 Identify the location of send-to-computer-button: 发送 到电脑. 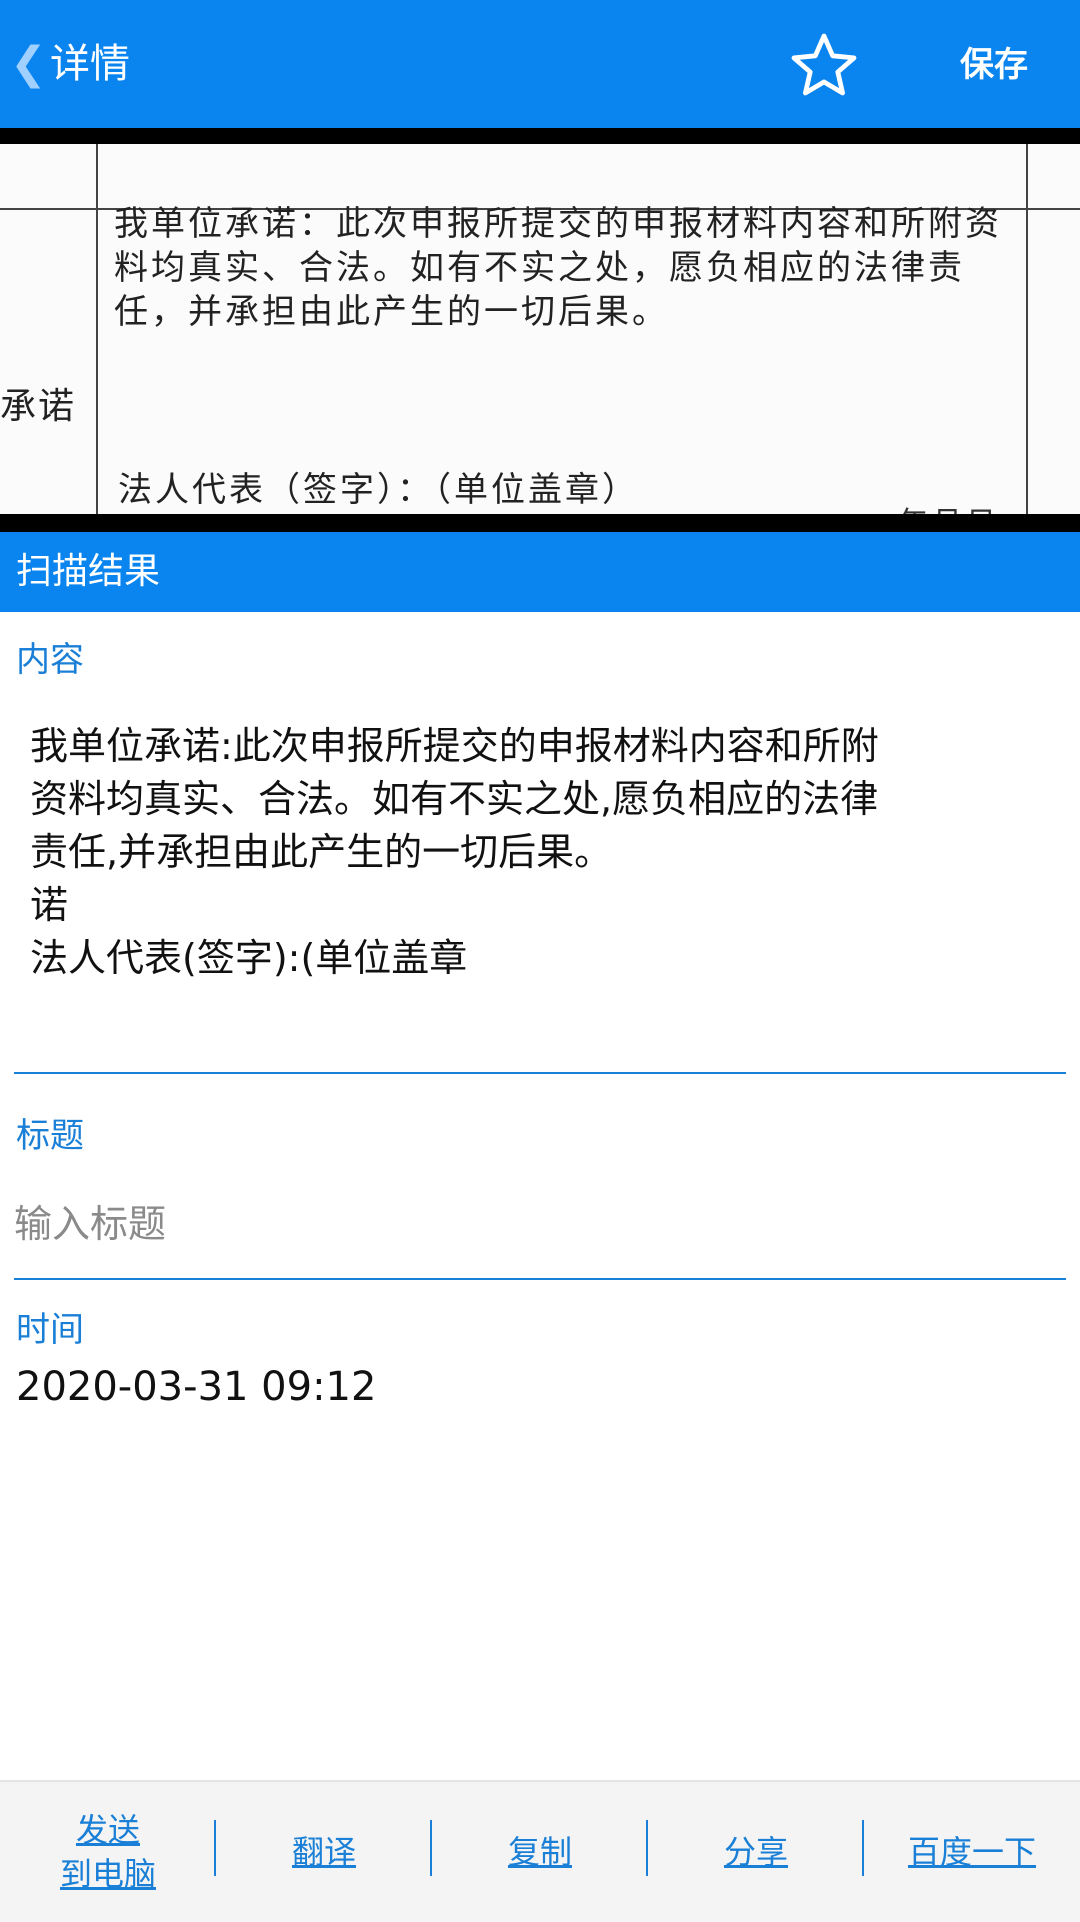
(108, 1852).